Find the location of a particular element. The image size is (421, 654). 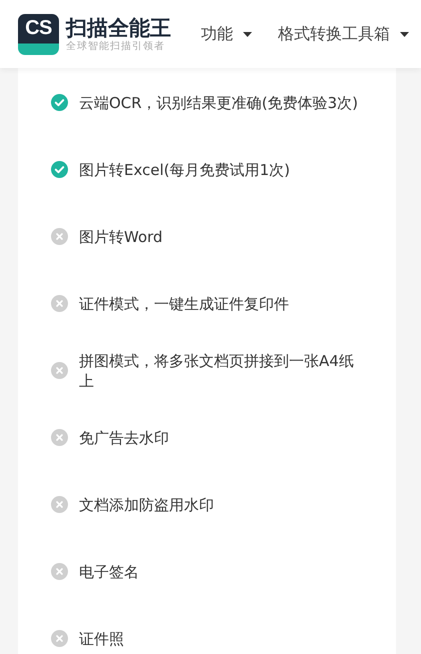

feature-text: 证件模式，一键生成证件复印件 is located at coordinates (184, 304).